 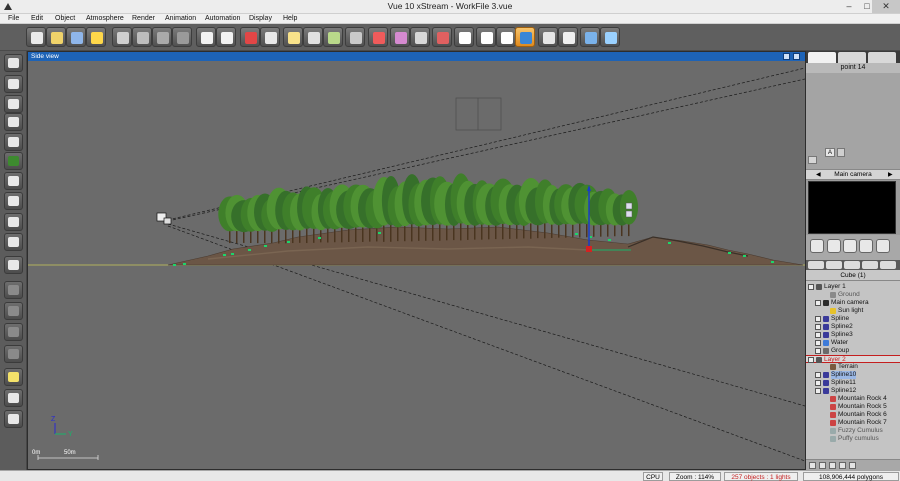 What do you see at coordinates (76, 37) in the screenshot?
I see `save-file-button` at bounding box center [76, 37].